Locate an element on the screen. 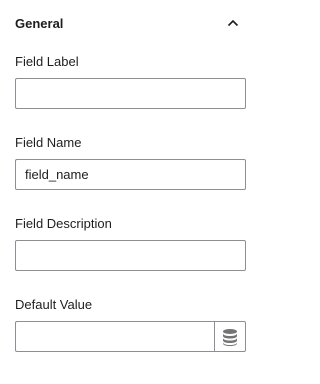 This screenshot has height=384, width=320. field-label-group: Field Label is located at coordinates (130, 81).